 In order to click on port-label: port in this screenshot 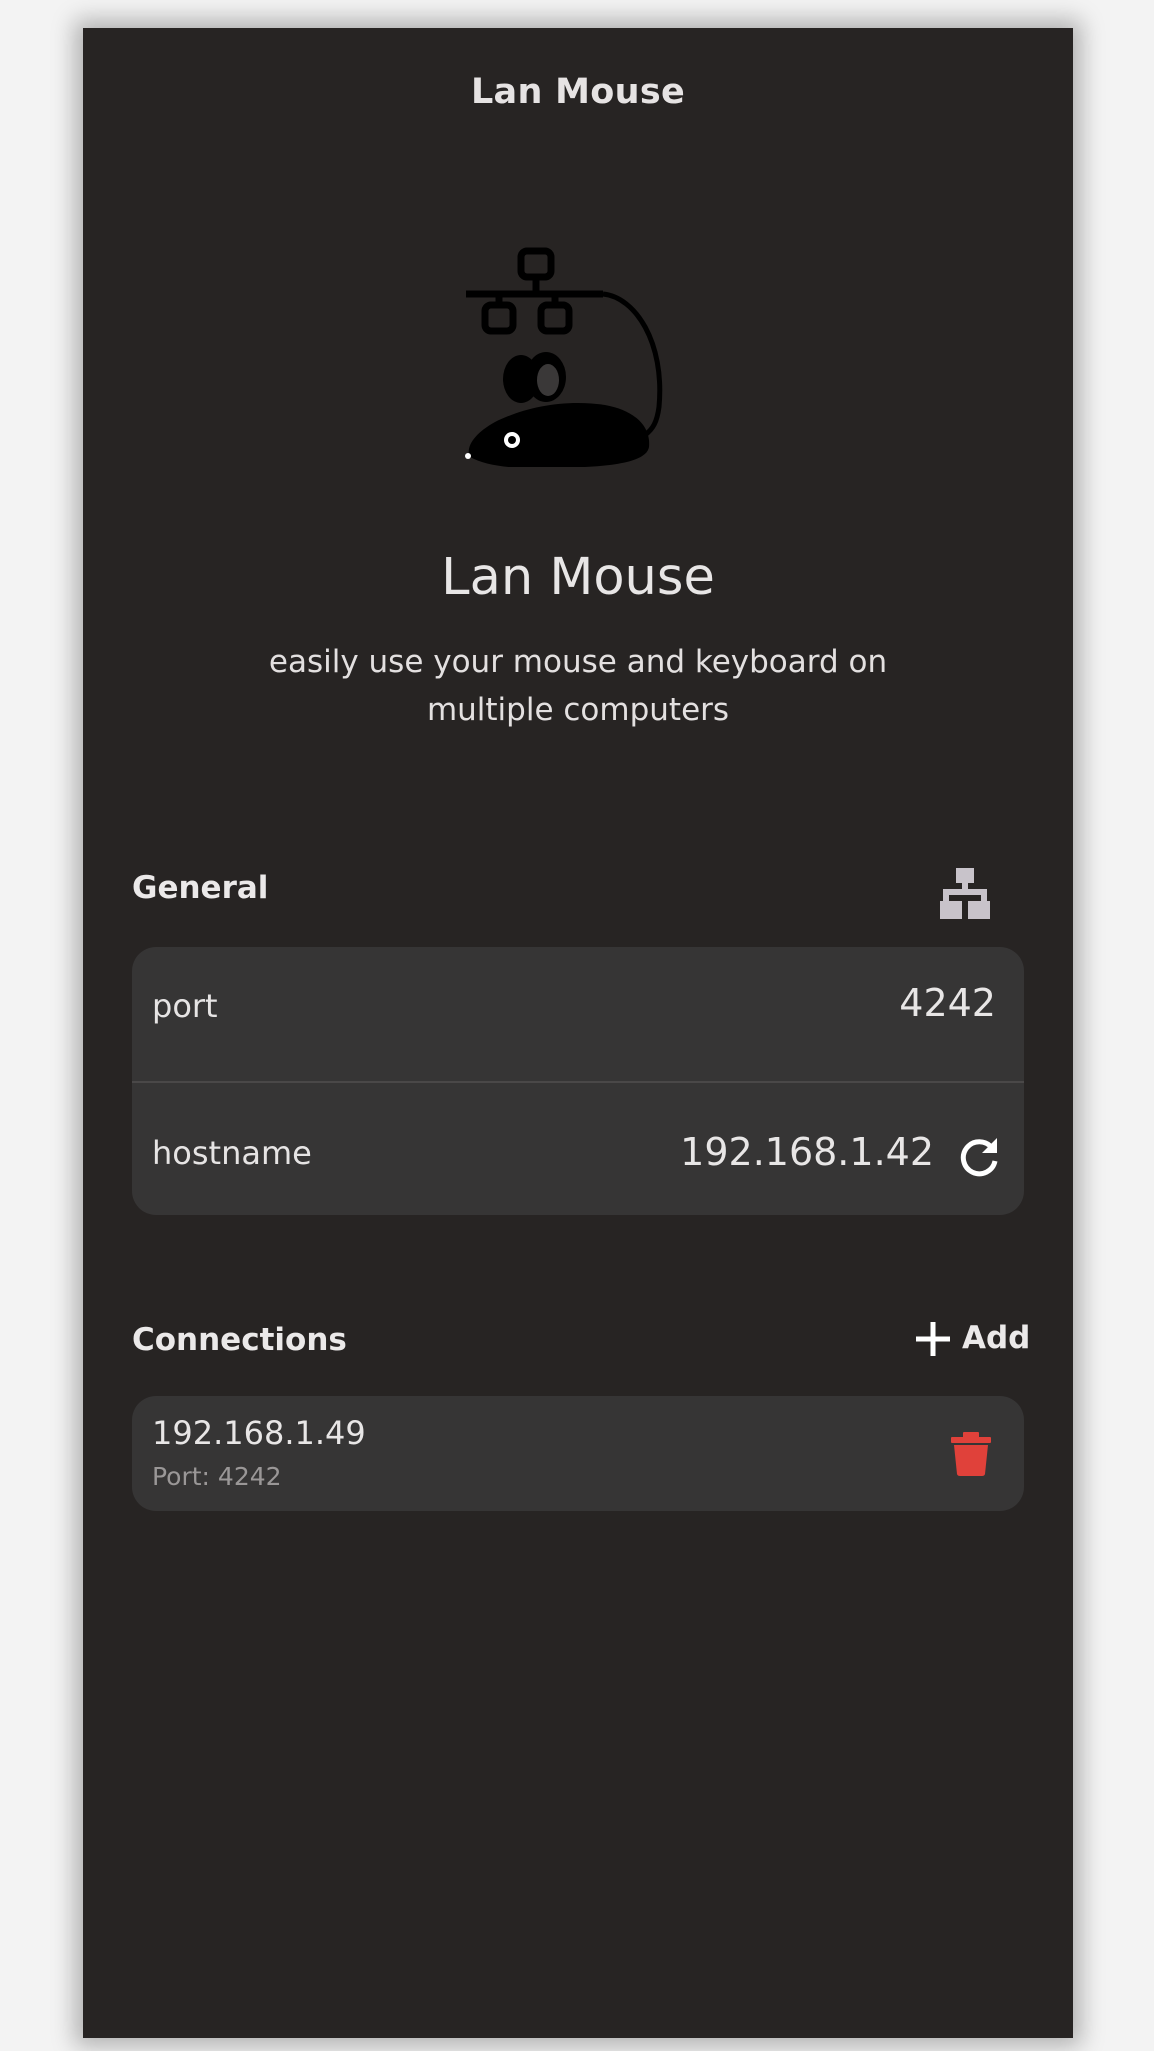, I will do `click(185, 1006)`.